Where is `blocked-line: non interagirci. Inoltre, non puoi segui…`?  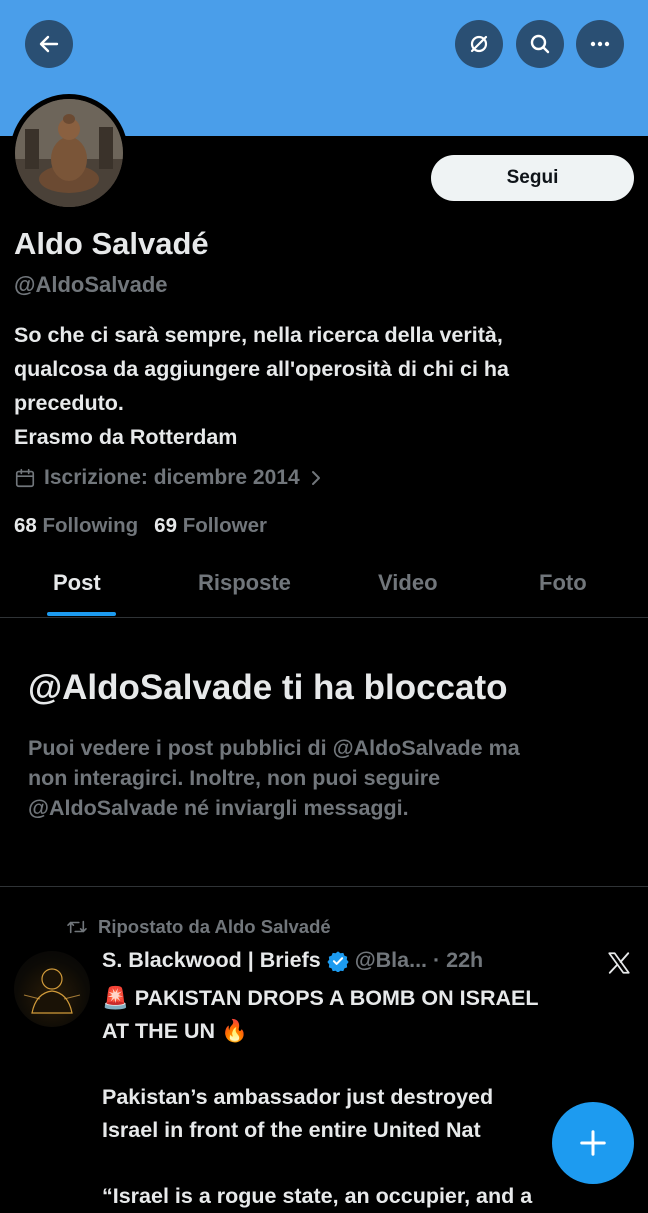
blocked-line: non interagirci. Inoltre, non puoi segui… is located at coordinates (234, 778).